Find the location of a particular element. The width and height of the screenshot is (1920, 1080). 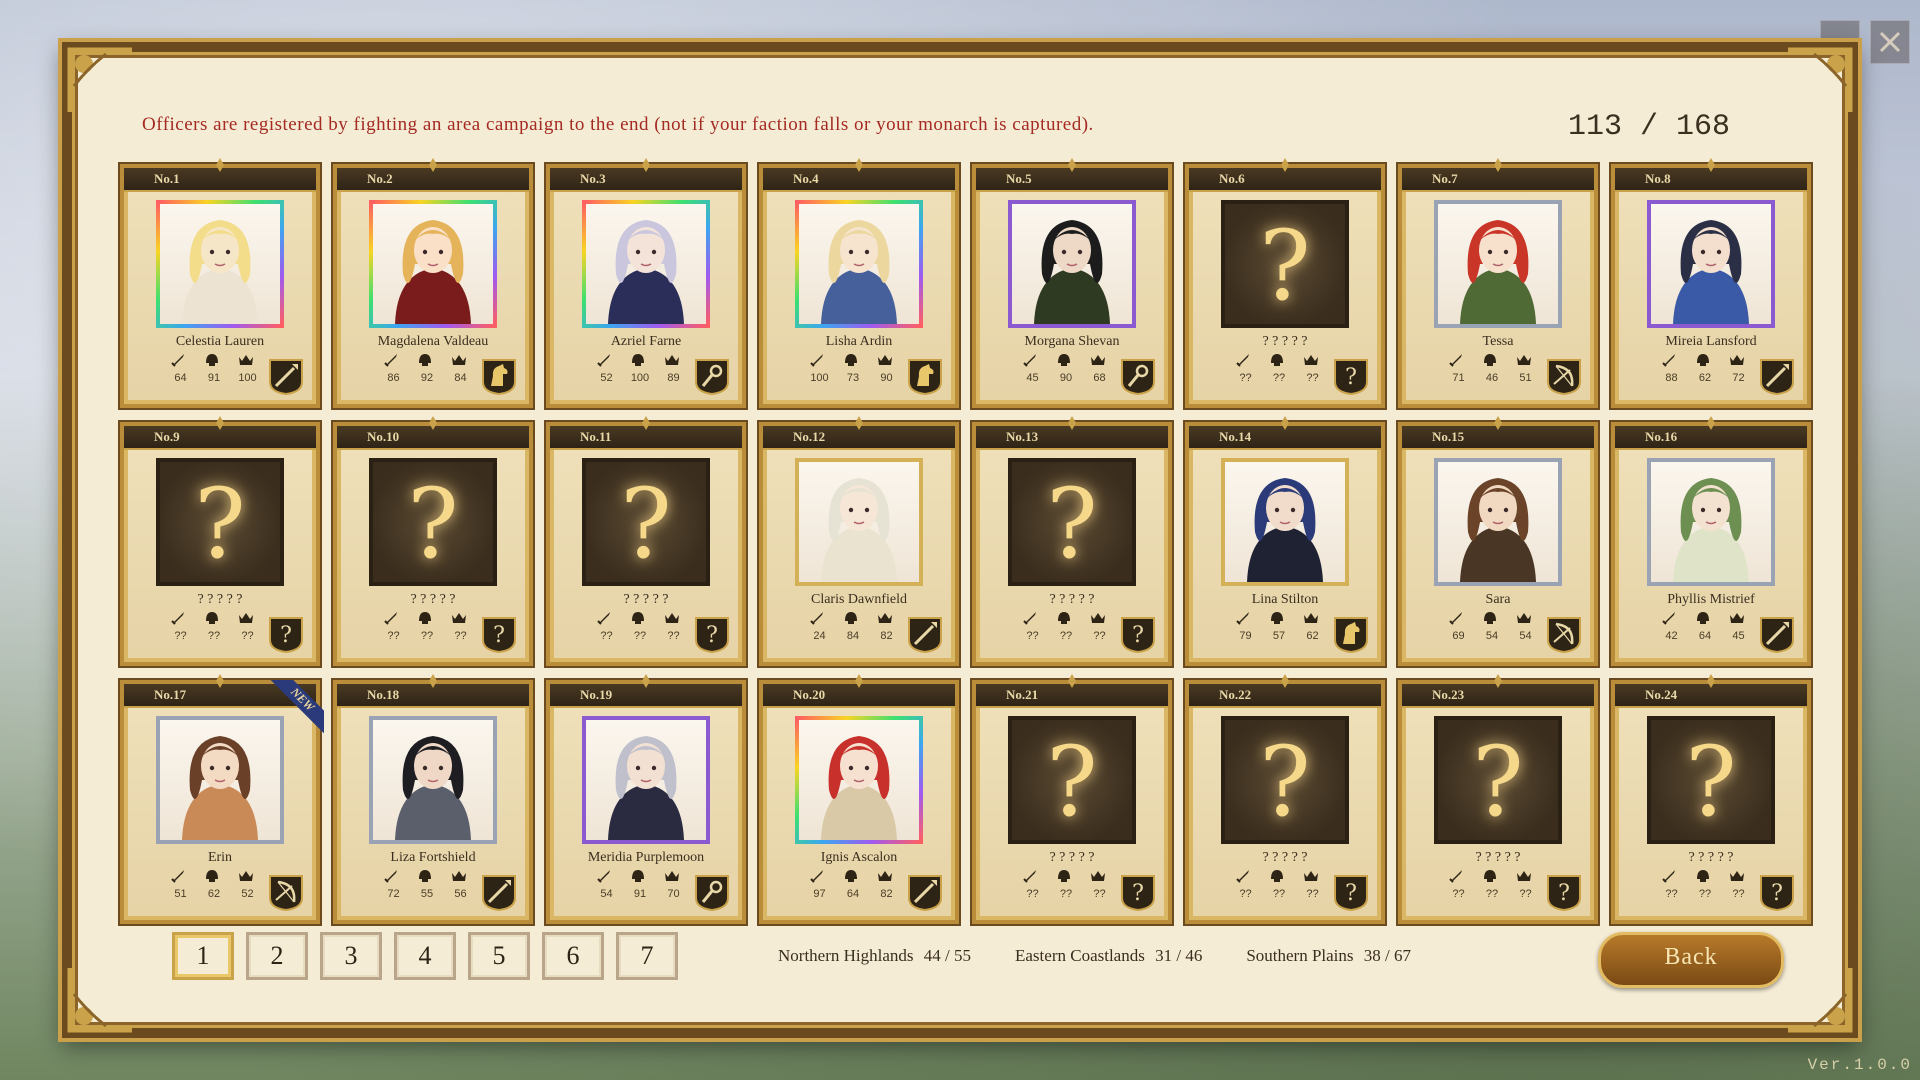

officer-card: No.3 Azriel Farne 52 100 89 is located at coordinates (646, 283).